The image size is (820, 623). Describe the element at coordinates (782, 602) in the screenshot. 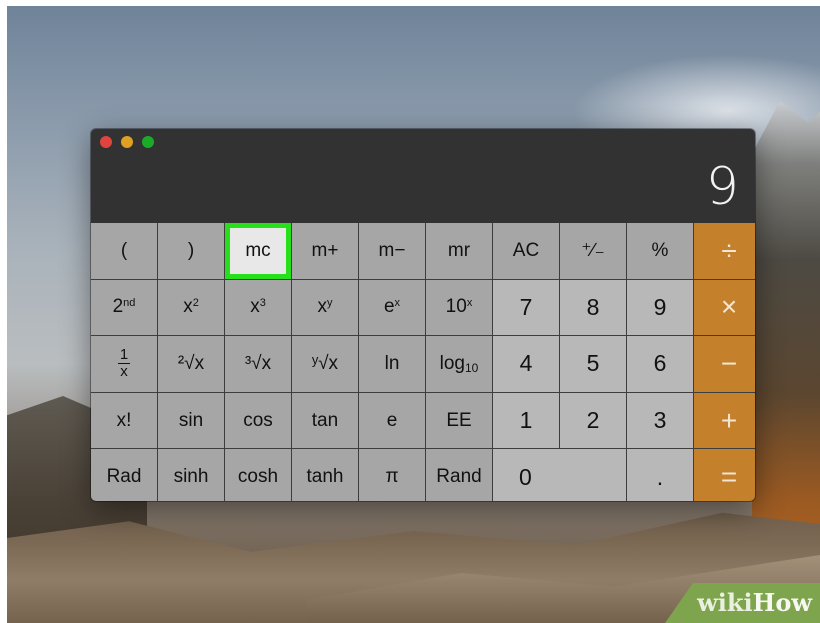

I see `watermark-part2: How` at that location.